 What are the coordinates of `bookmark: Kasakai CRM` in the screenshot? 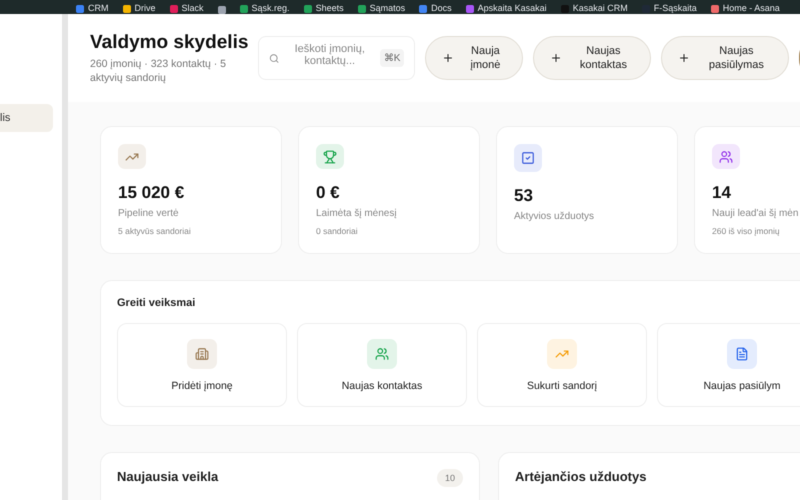 It's located at (594, 8).